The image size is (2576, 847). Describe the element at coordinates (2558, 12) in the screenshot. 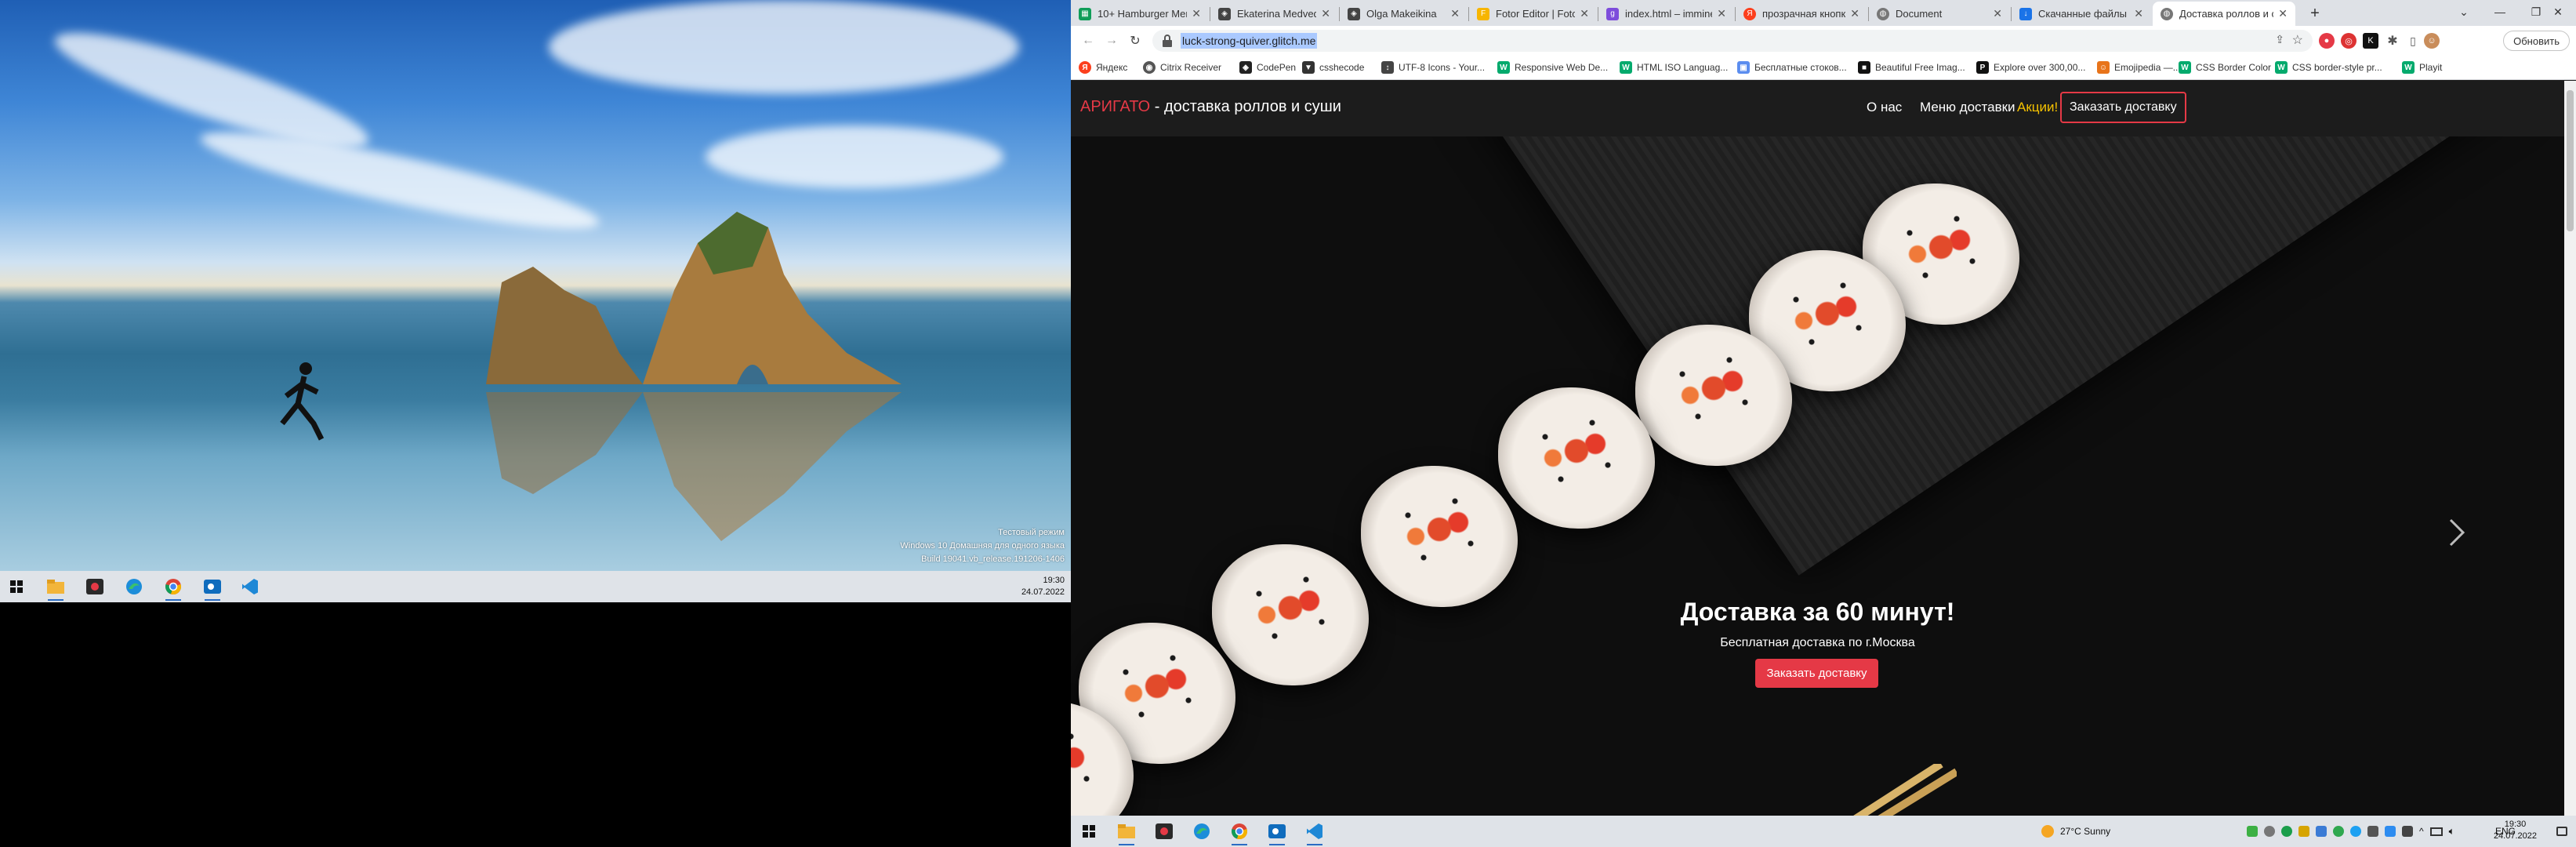

I see `close-window-button: ✕` at that location.